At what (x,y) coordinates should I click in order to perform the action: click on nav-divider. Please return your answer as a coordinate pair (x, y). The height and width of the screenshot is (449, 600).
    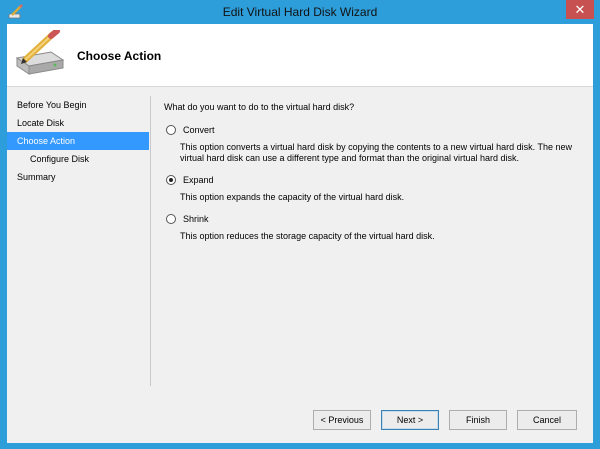
    Looking at the image, I should click on (150, 241).